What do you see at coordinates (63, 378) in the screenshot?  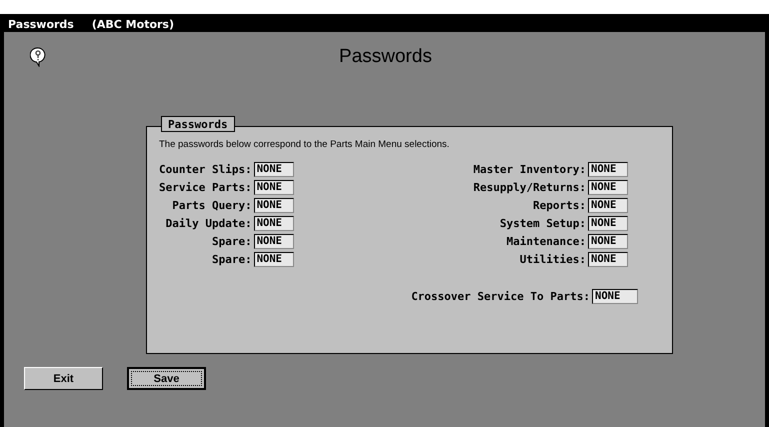 I see `exit-button: Exit` at bounding box center [63, 378].